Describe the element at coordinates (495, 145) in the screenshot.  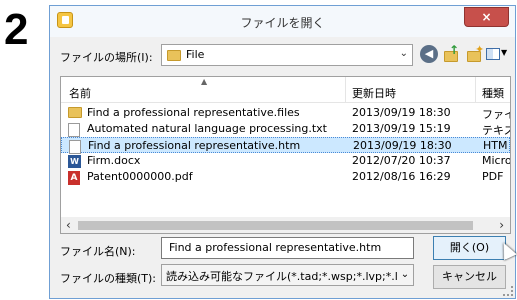
I see `file-type: HTM` at that location.